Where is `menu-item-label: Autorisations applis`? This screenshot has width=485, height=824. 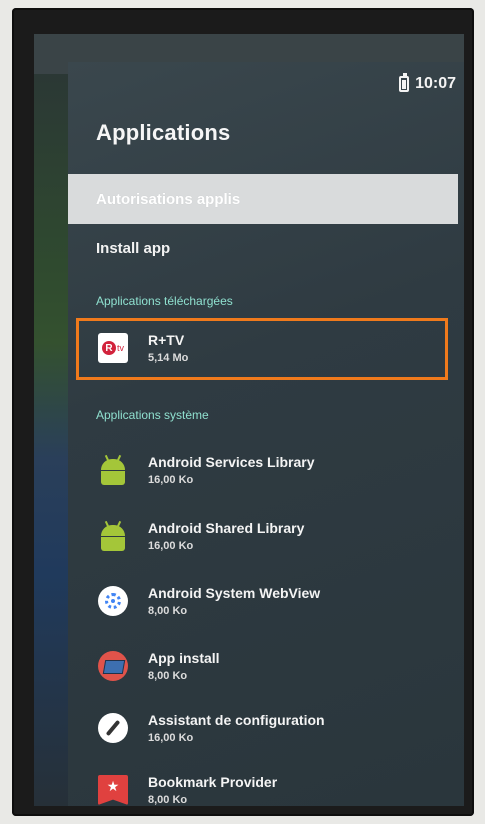
menu-item-label: Autorisations applis is located at coordinates (168, 199).